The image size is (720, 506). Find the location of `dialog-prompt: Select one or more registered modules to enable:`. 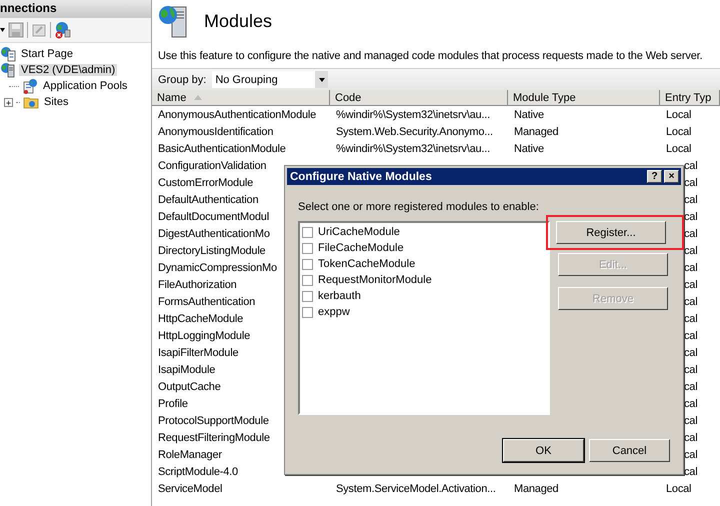

dialog-prompt: Select one or more registered modules to enable: is located at coordinates (419, 207).